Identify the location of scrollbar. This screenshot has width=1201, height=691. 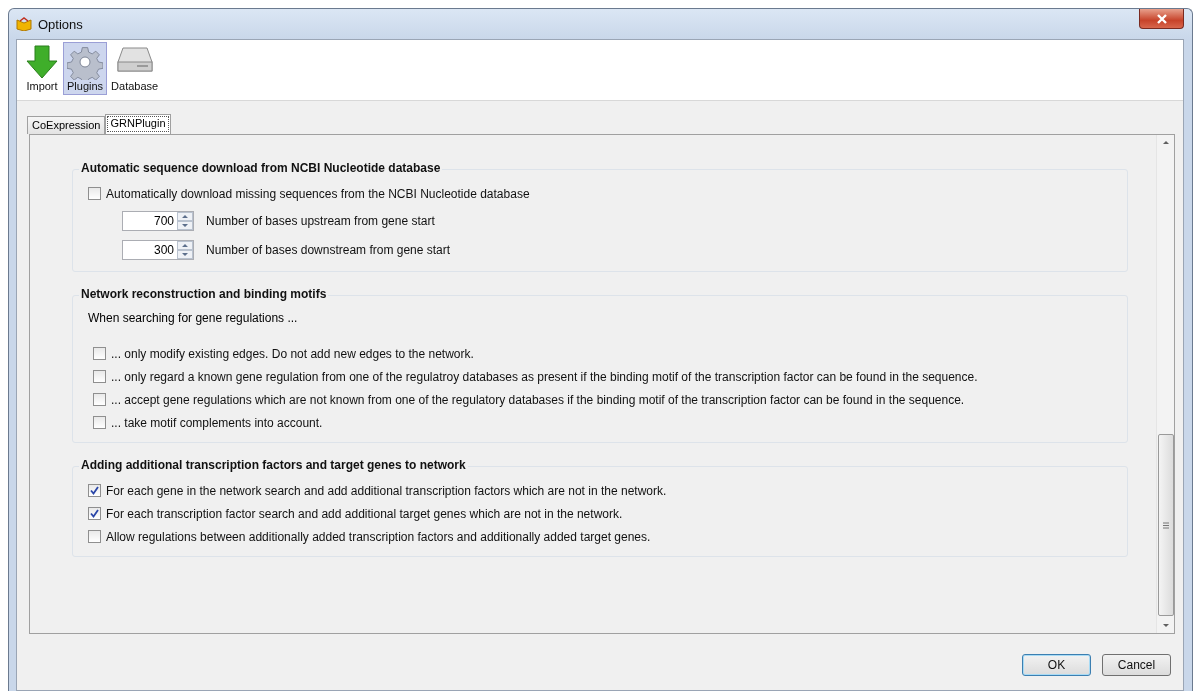
(1165, 384).